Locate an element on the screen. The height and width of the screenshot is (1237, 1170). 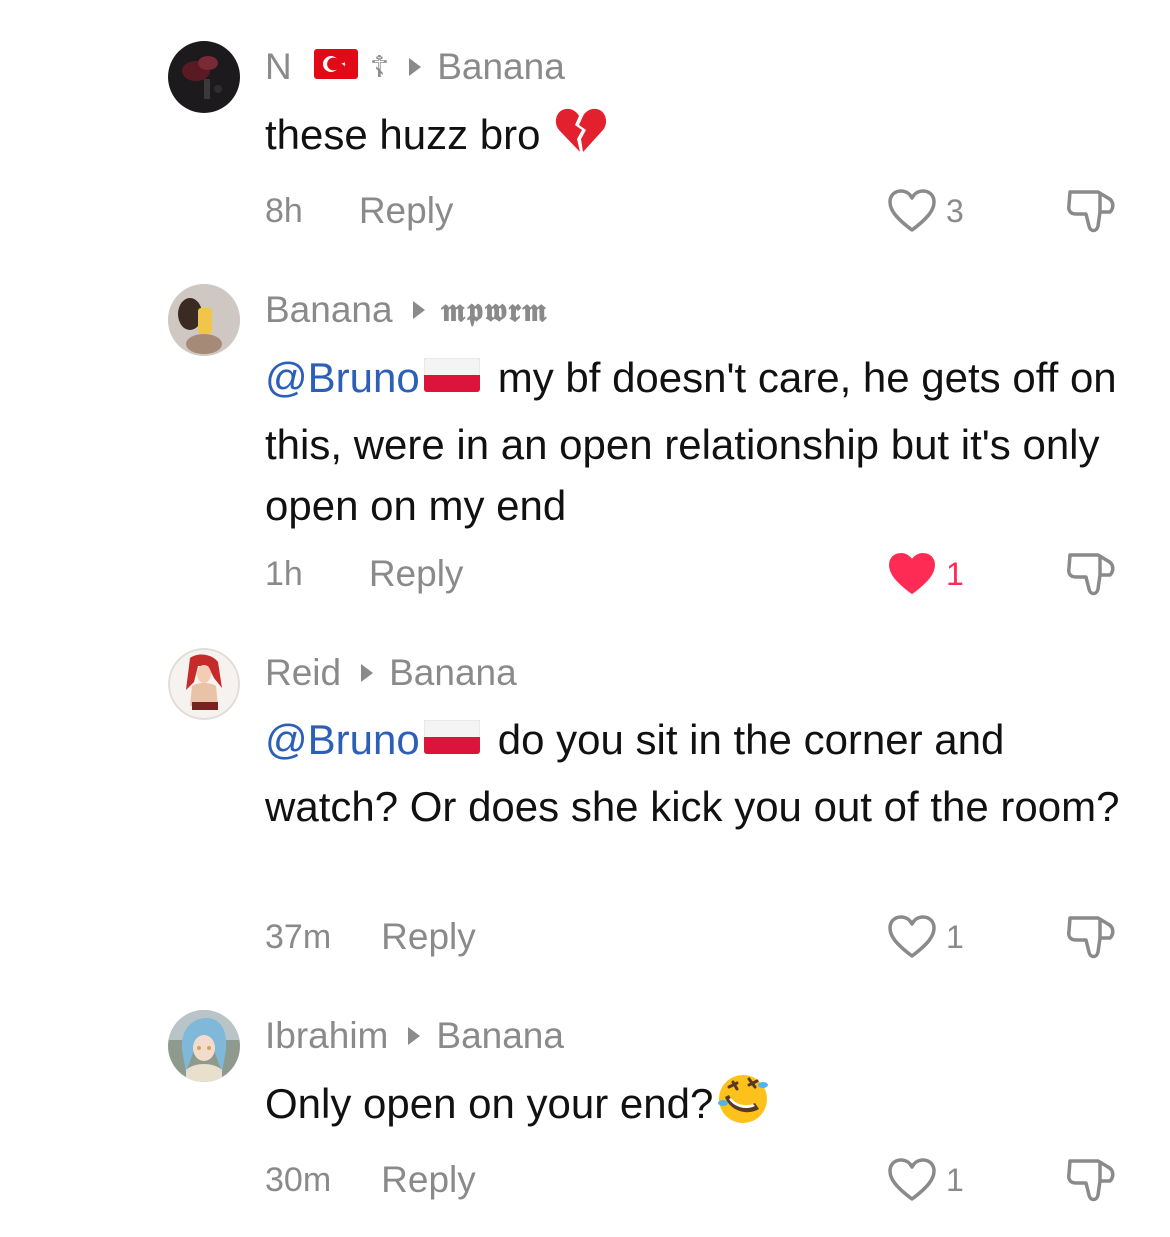
author-name: Ibrahim is located at coordinates (326, 1036).